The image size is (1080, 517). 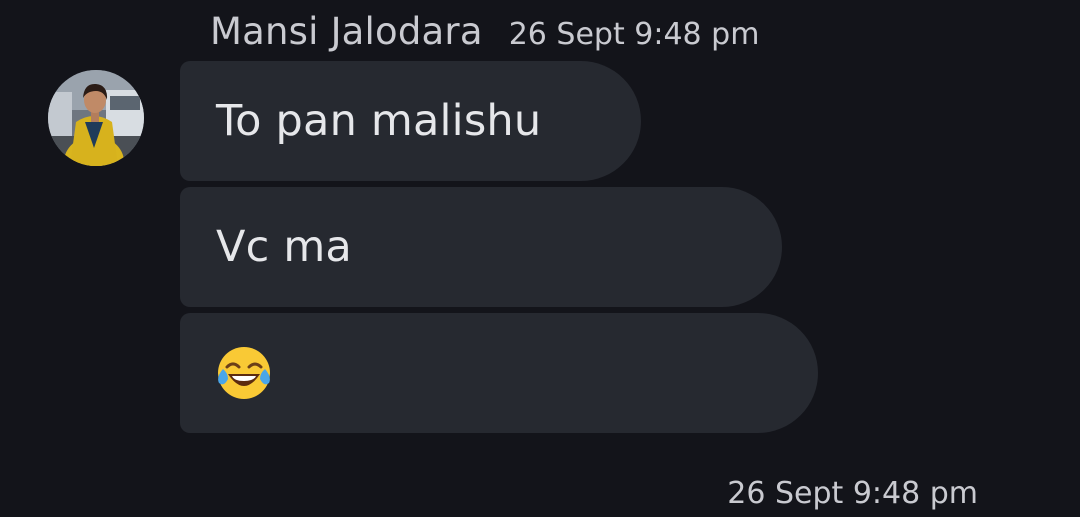 What do you see at coordinates (634, 34) in the screenshot?
I see `message-timestamp: 26 Sept 9:48 pm` at bounding box center [634, 34].